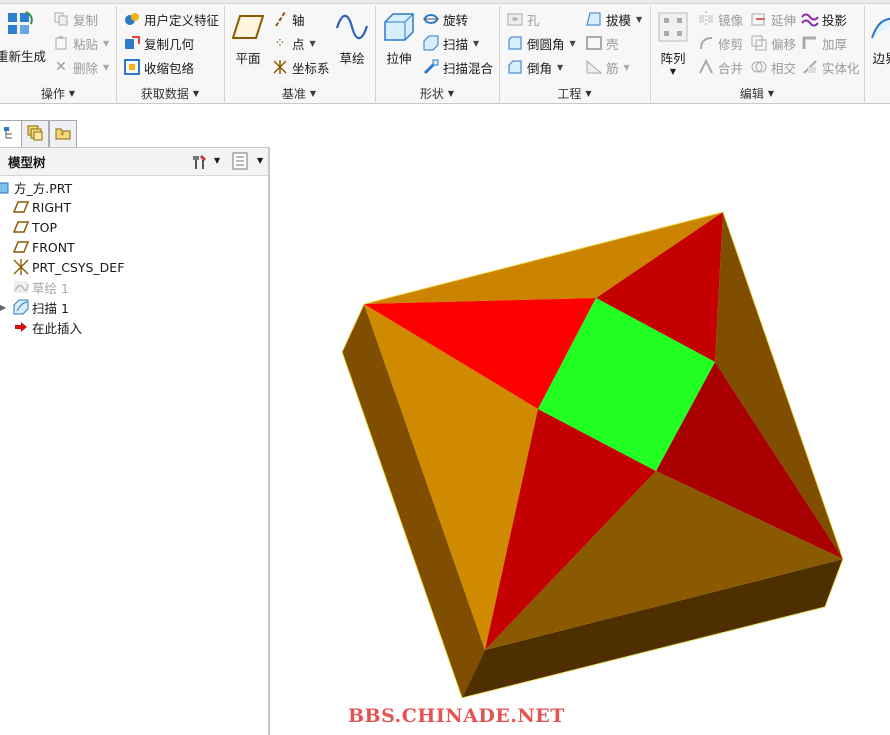  Describe the element at coordinates (132, 43) in the screenshot. I see `copy-geometry-icon` at that location.